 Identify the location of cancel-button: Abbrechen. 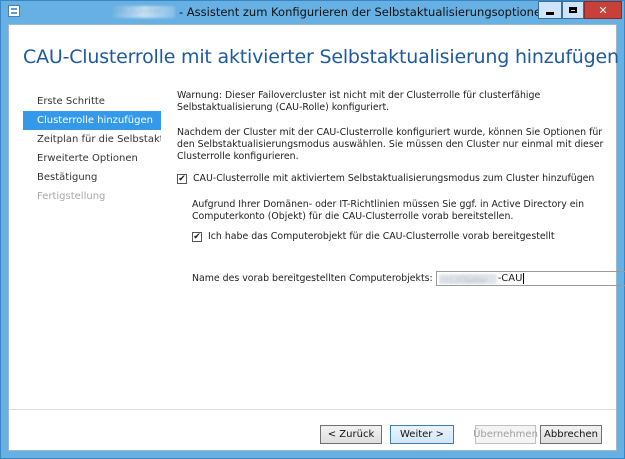
(571, 434).